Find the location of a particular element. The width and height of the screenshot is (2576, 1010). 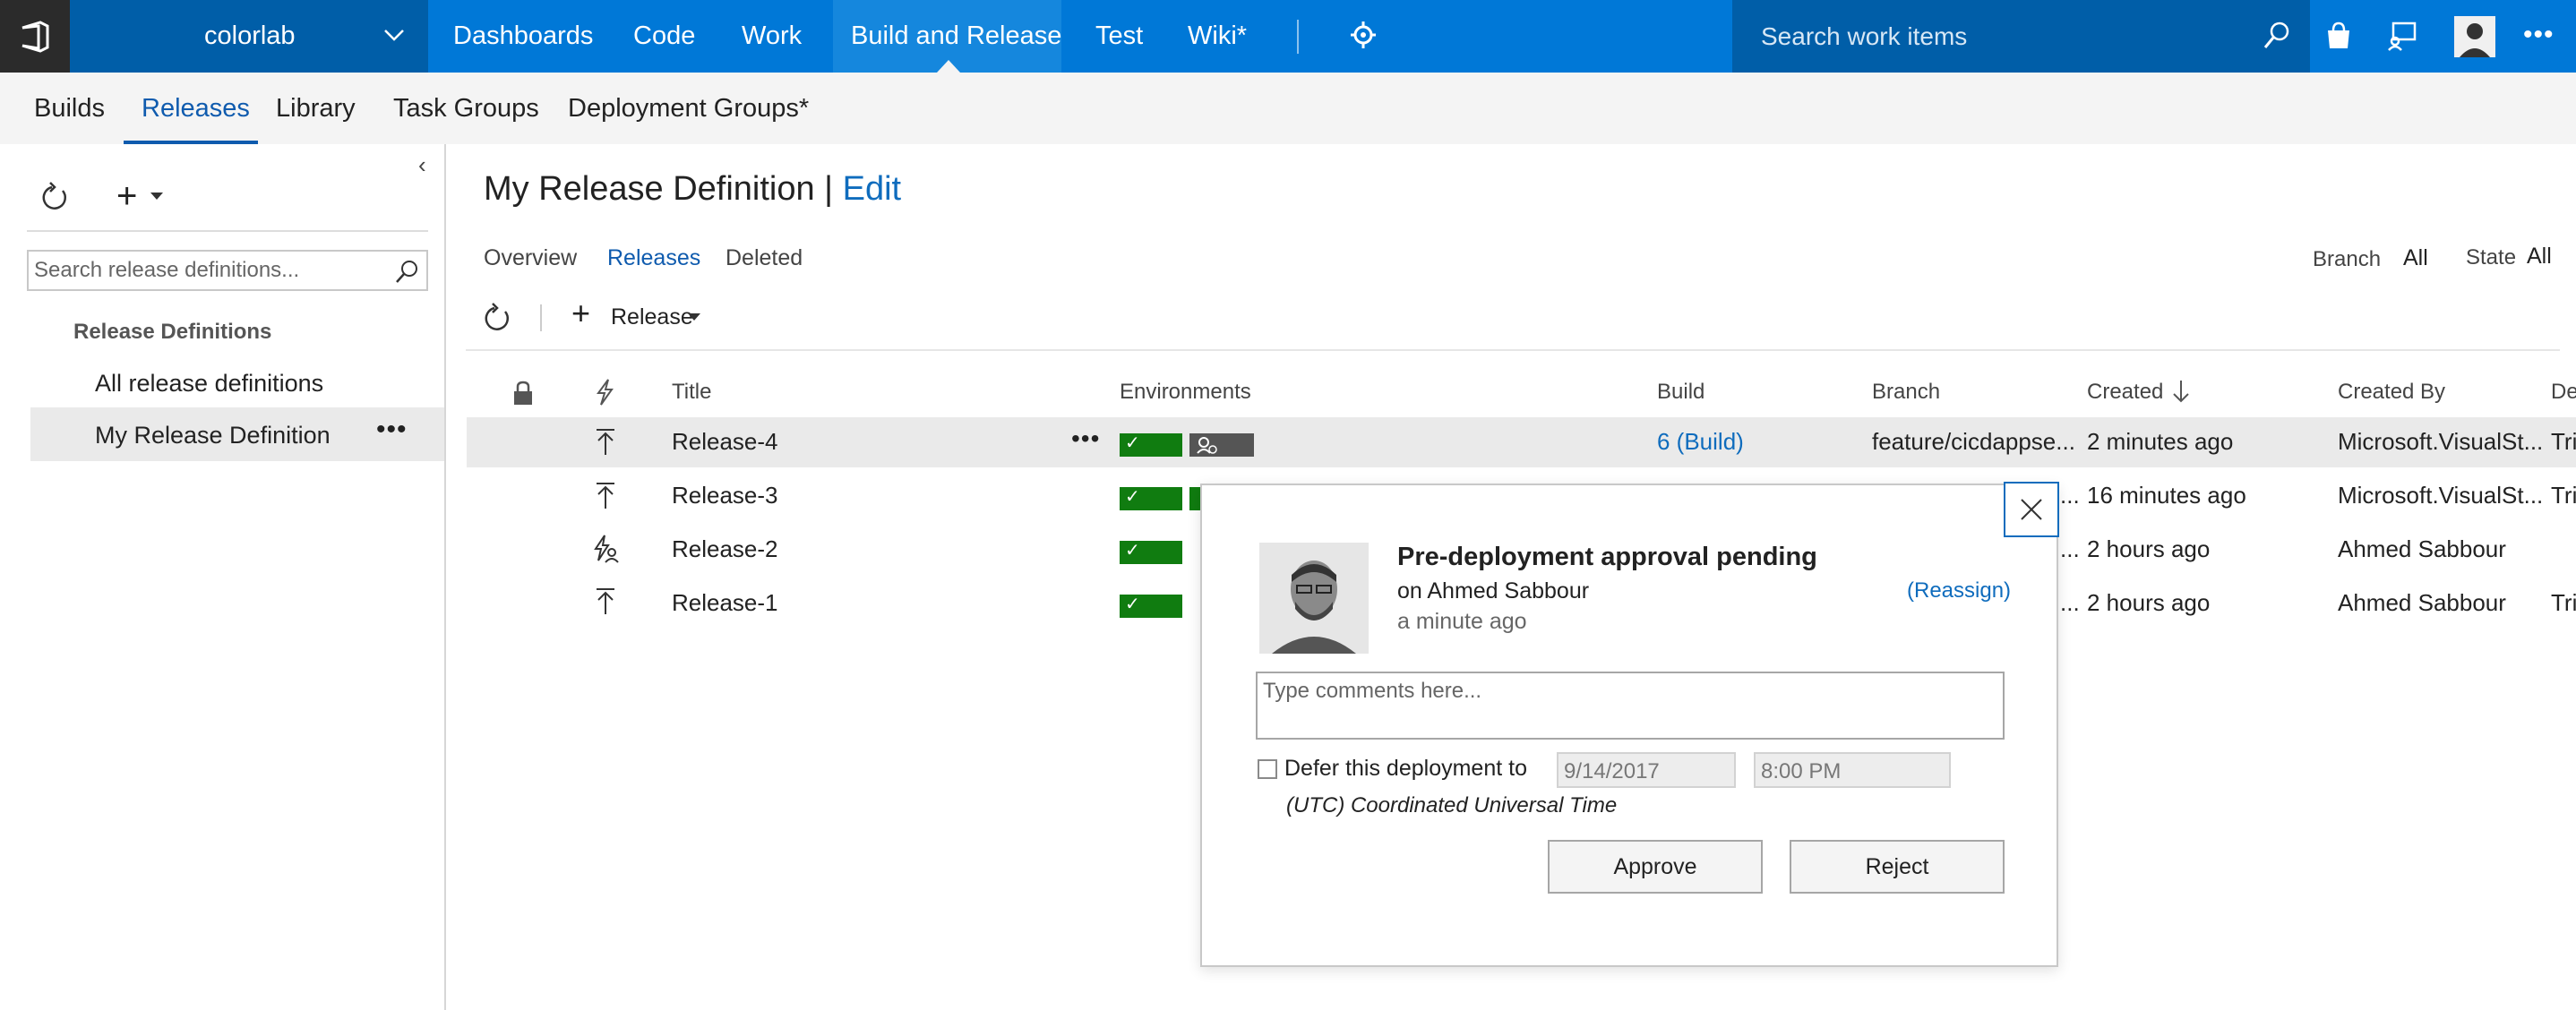

collapse-pane-icon: ‹ is located at coordinates (422, 165).